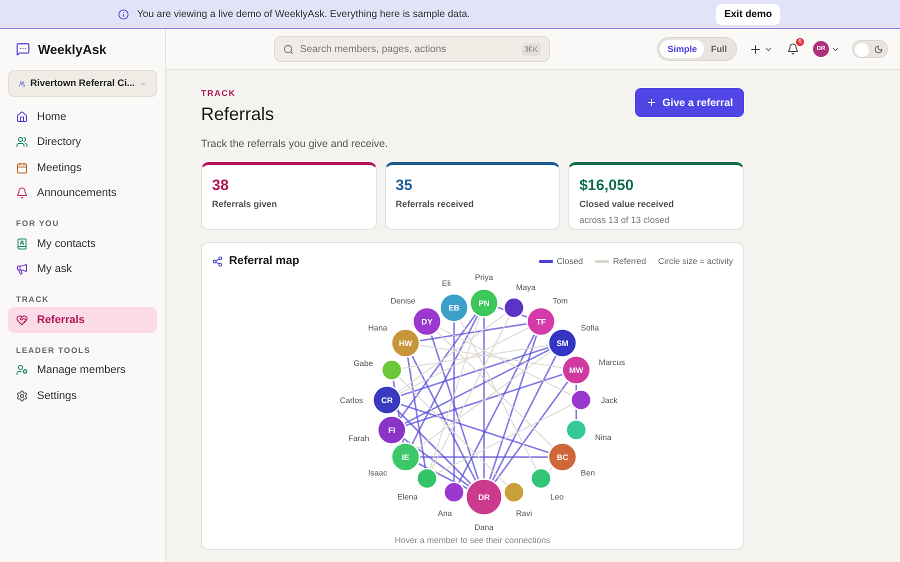  I want to click on view-mode-tab: Full, so click(719, 49).